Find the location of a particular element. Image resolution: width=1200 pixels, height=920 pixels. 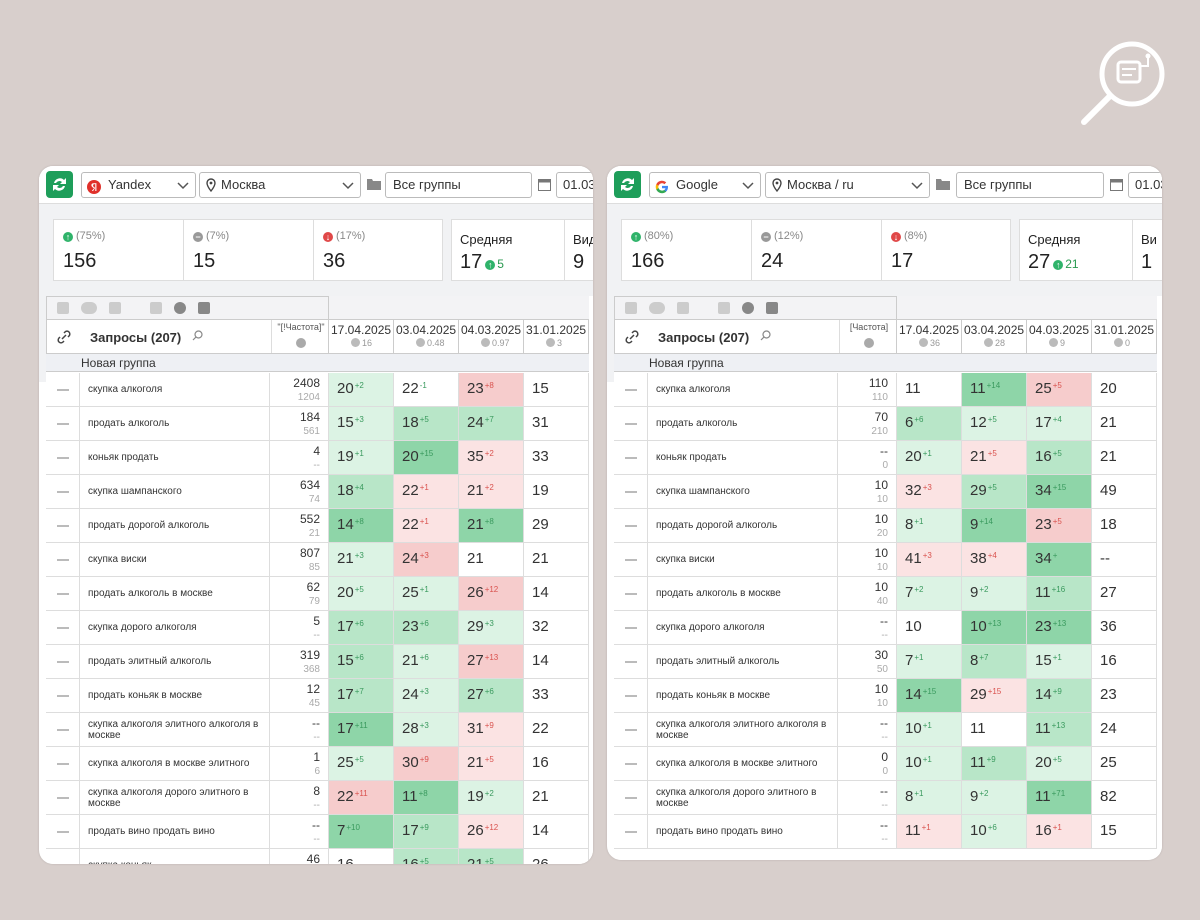

position-cell: 11 is located at coordinates (929, 390).